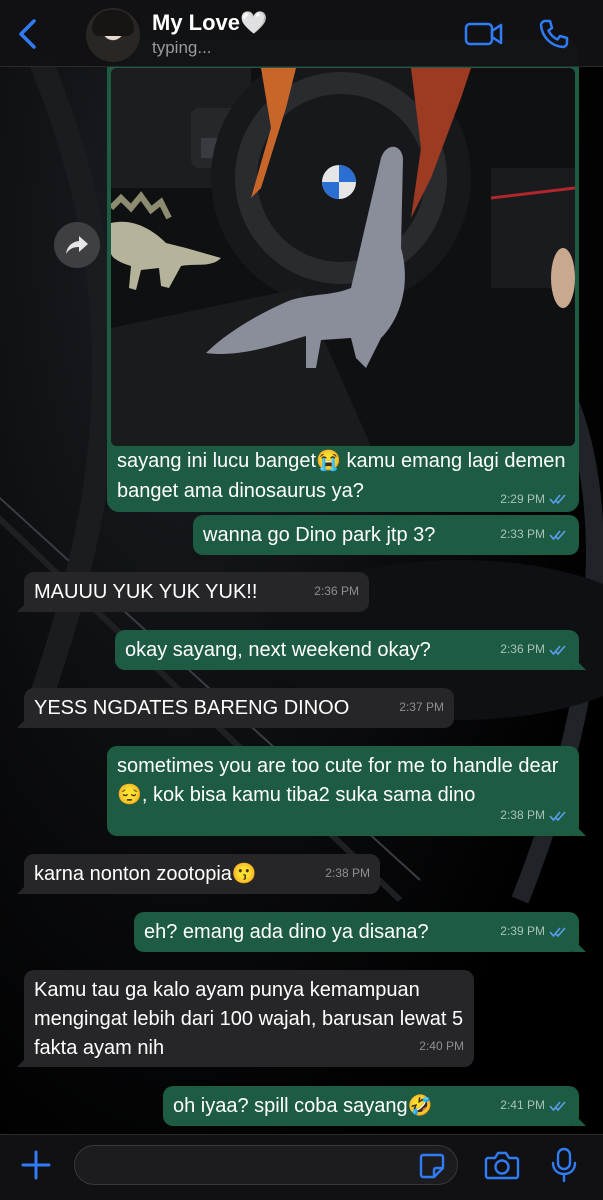 This screenshot has width=603, height=1200. Describe the element at coordinates (146, 592) in the screenshot. I see `message-text: MAUUU YUK YUK YUK!!` at that location.